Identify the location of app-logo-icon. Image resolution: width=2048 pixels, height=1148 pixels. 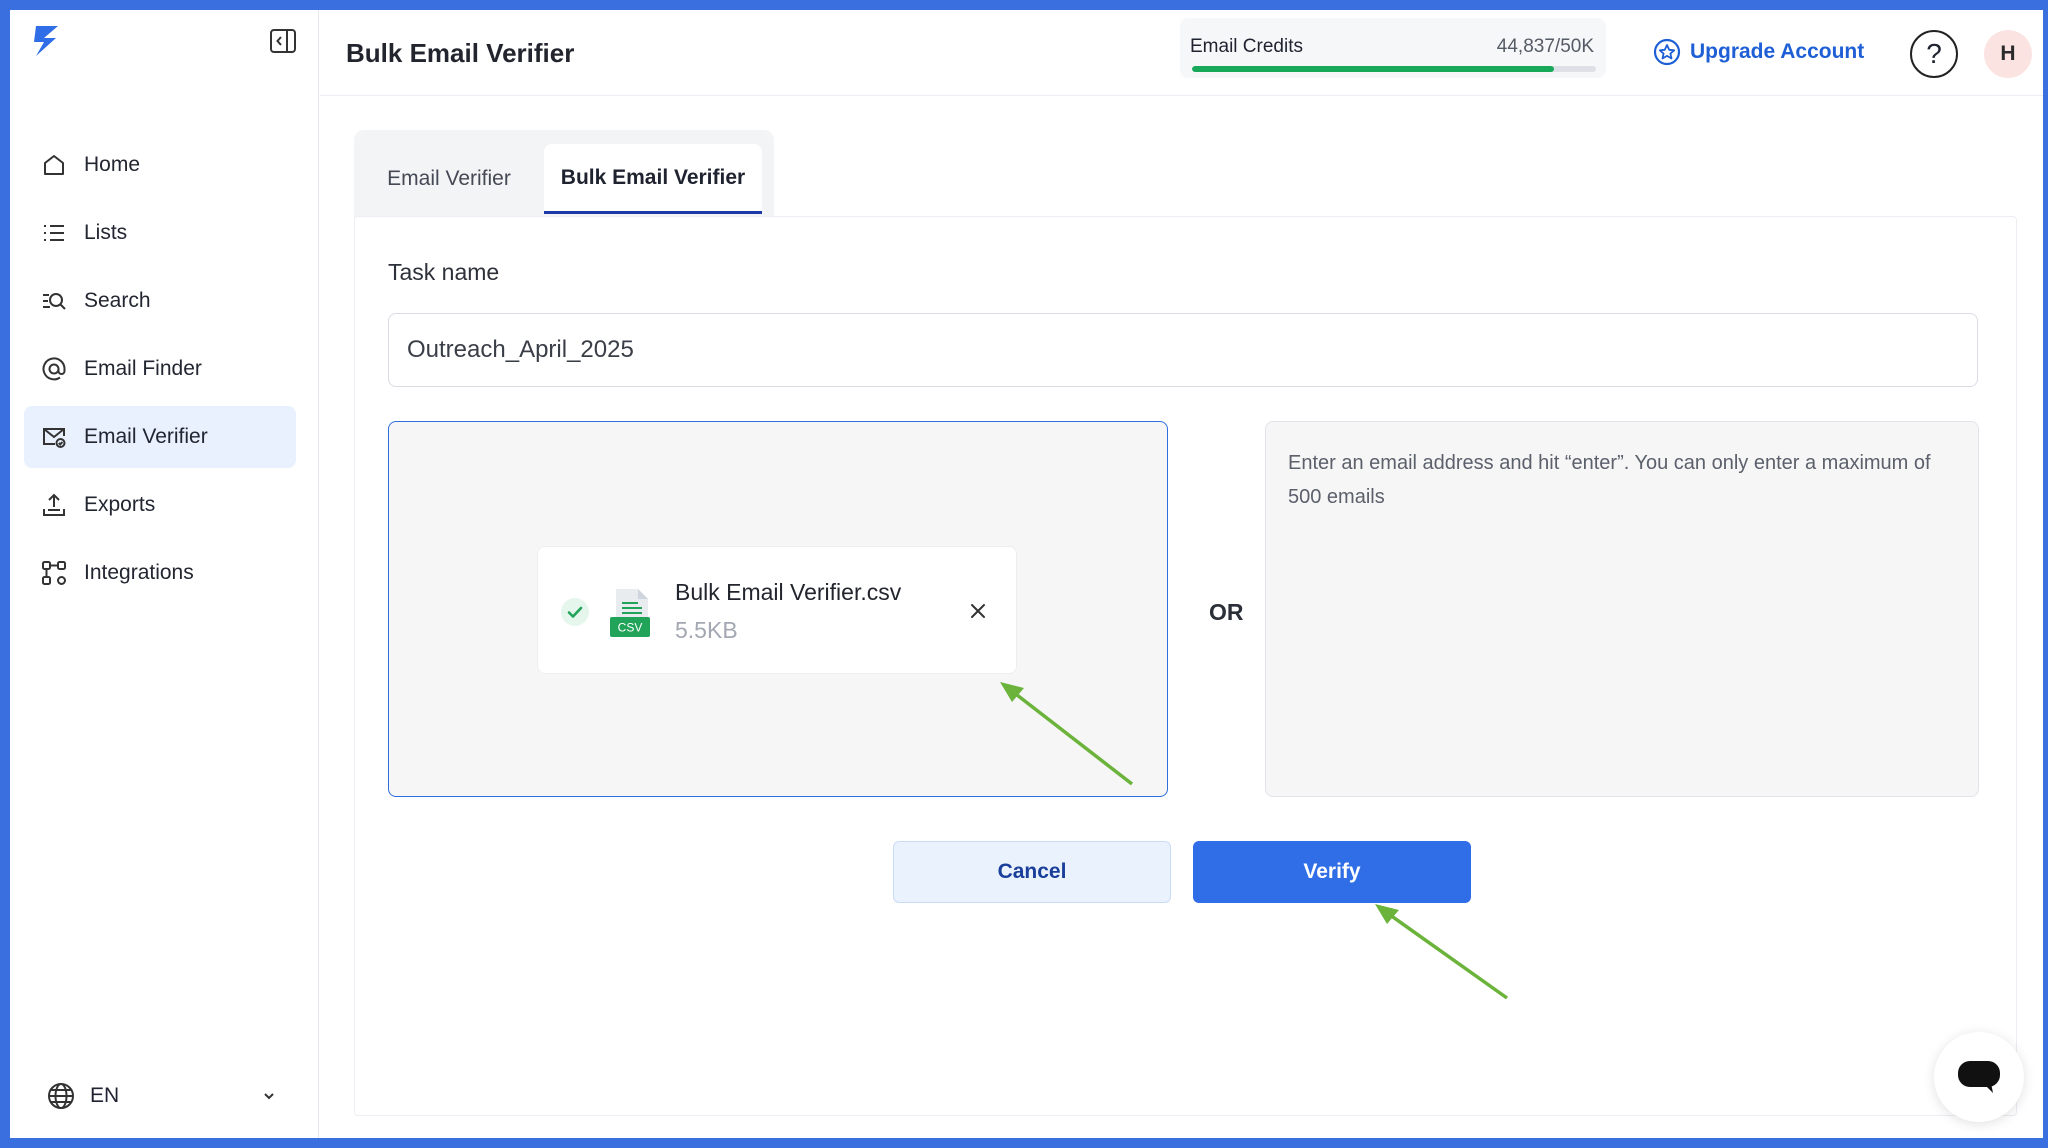
(46, 40).